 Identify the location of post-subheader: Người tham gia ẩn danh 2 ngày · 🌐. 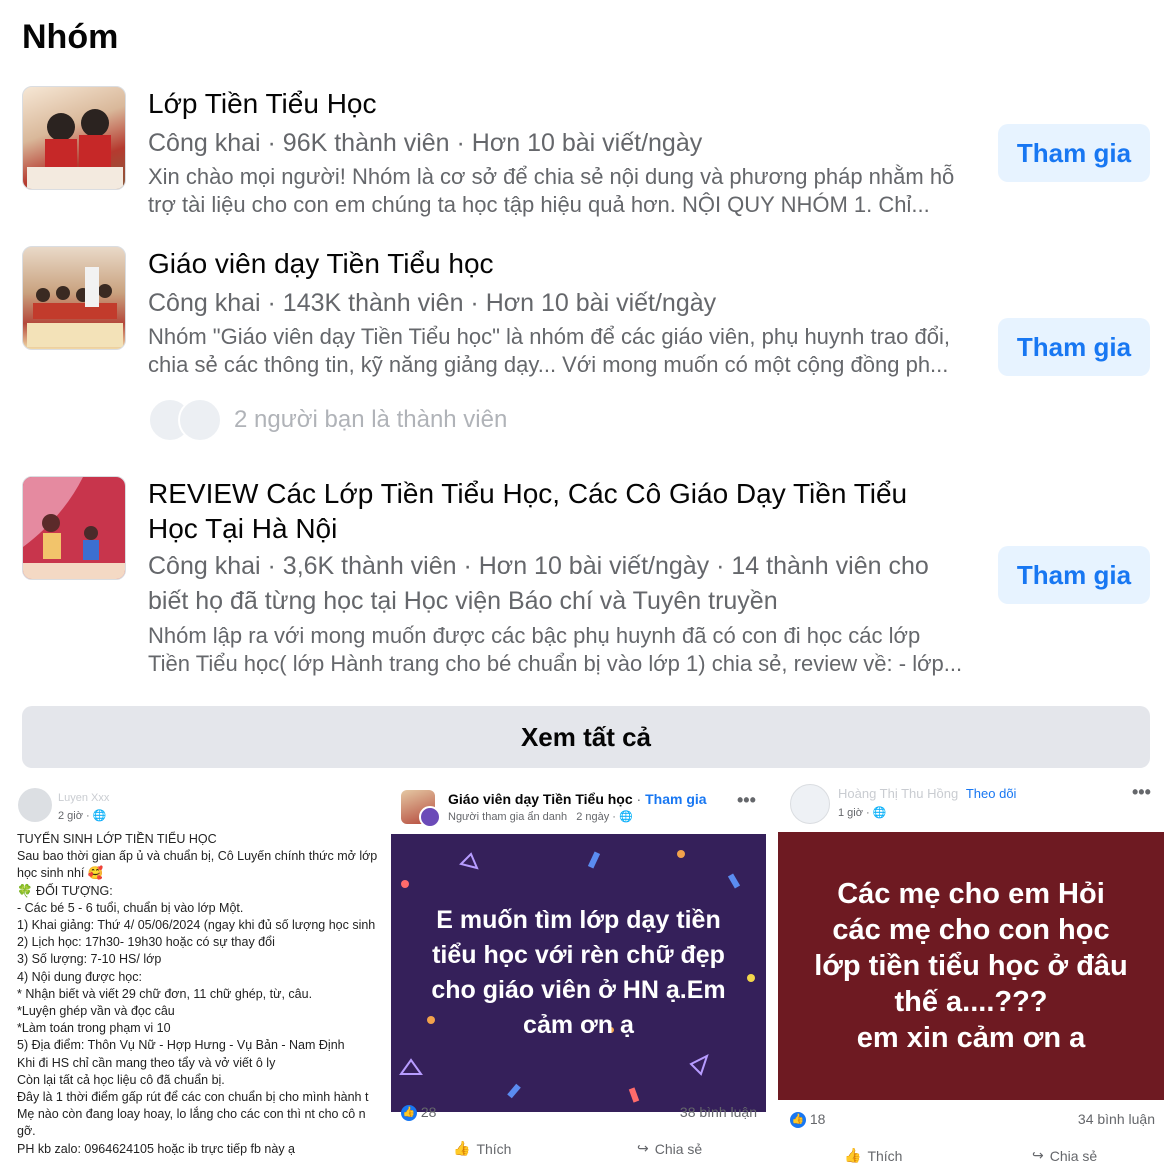
(540, 816).